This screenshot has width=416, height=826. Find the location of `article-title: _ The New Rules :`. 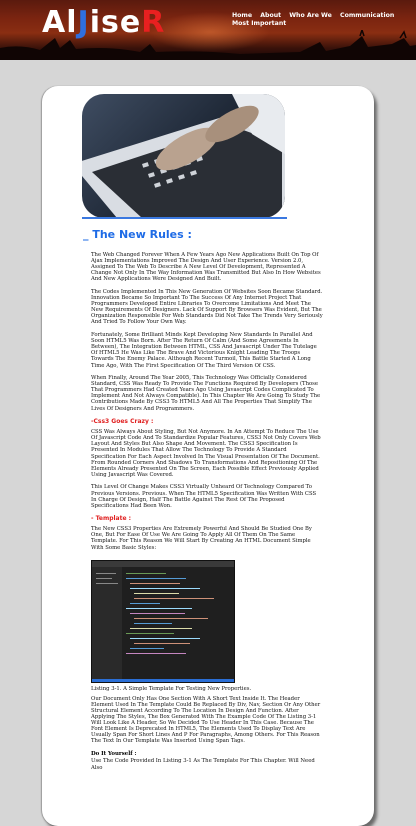

article-title: _ The New Rules : is located at coordinates (137, 234).